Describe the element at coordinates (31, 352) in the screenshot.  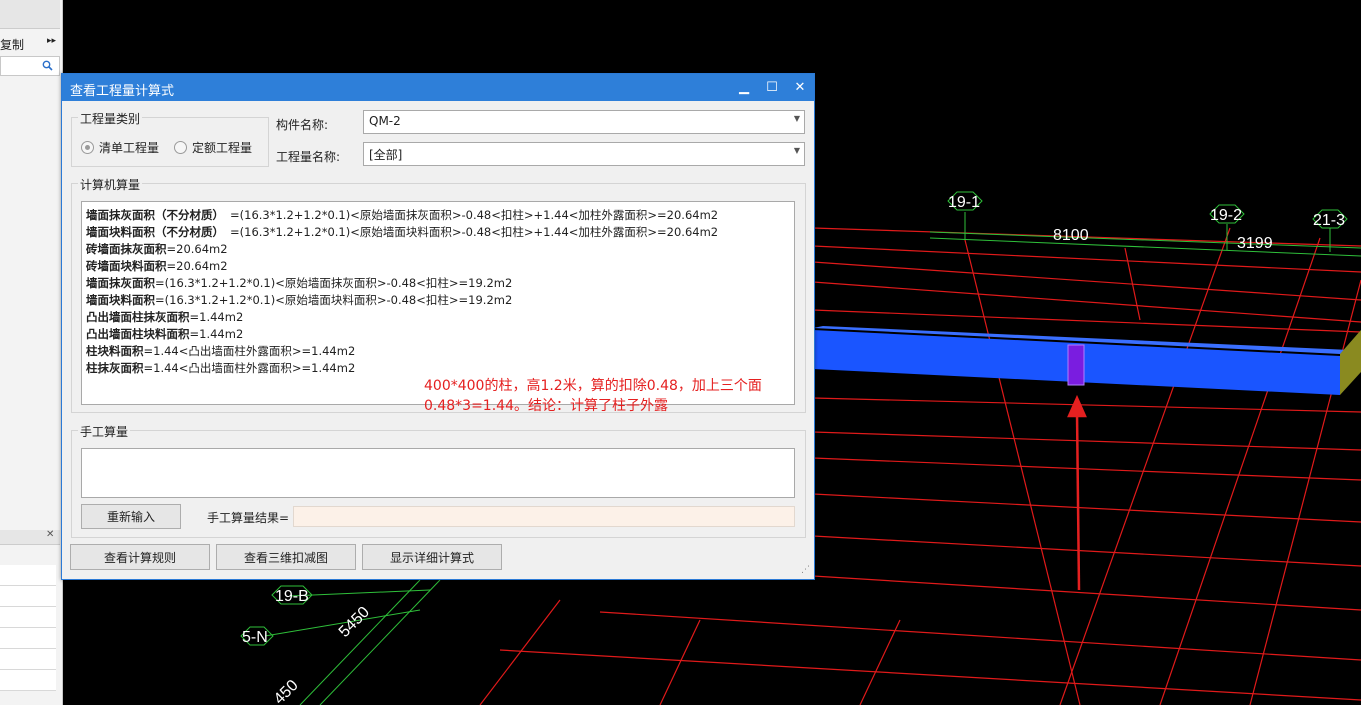
I see `left-panel: 复制 ▸▸ ✕` at that location.